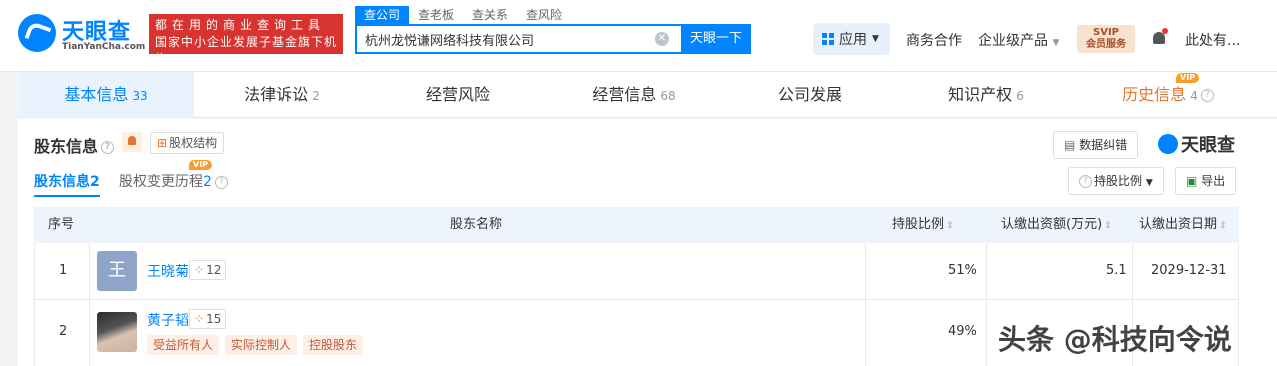 The image size is (1277, 366). What do you see at coordinates (490, 15) in the screenshot?
I see `search-tab-relation: 查关系` at bounding box center [490, 15].